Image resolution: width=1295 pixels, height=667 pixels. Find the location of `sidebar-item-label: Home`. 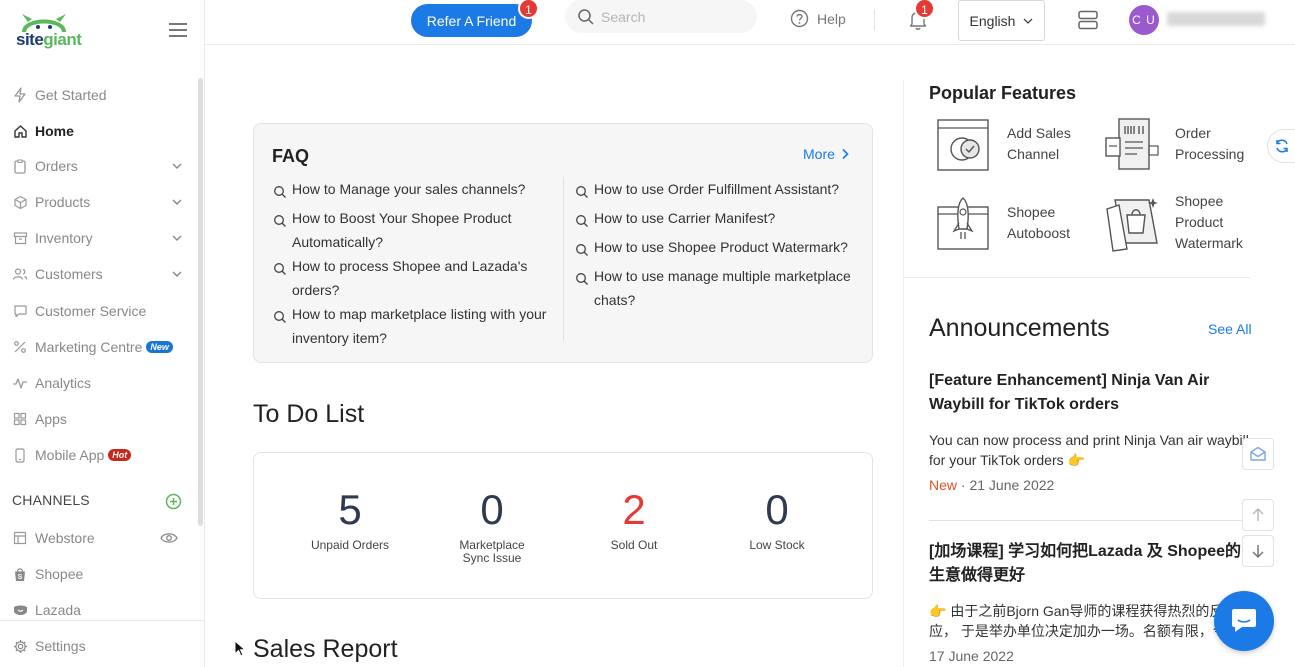

sidebar-item-label: Home is located at coordinates (54, 131).